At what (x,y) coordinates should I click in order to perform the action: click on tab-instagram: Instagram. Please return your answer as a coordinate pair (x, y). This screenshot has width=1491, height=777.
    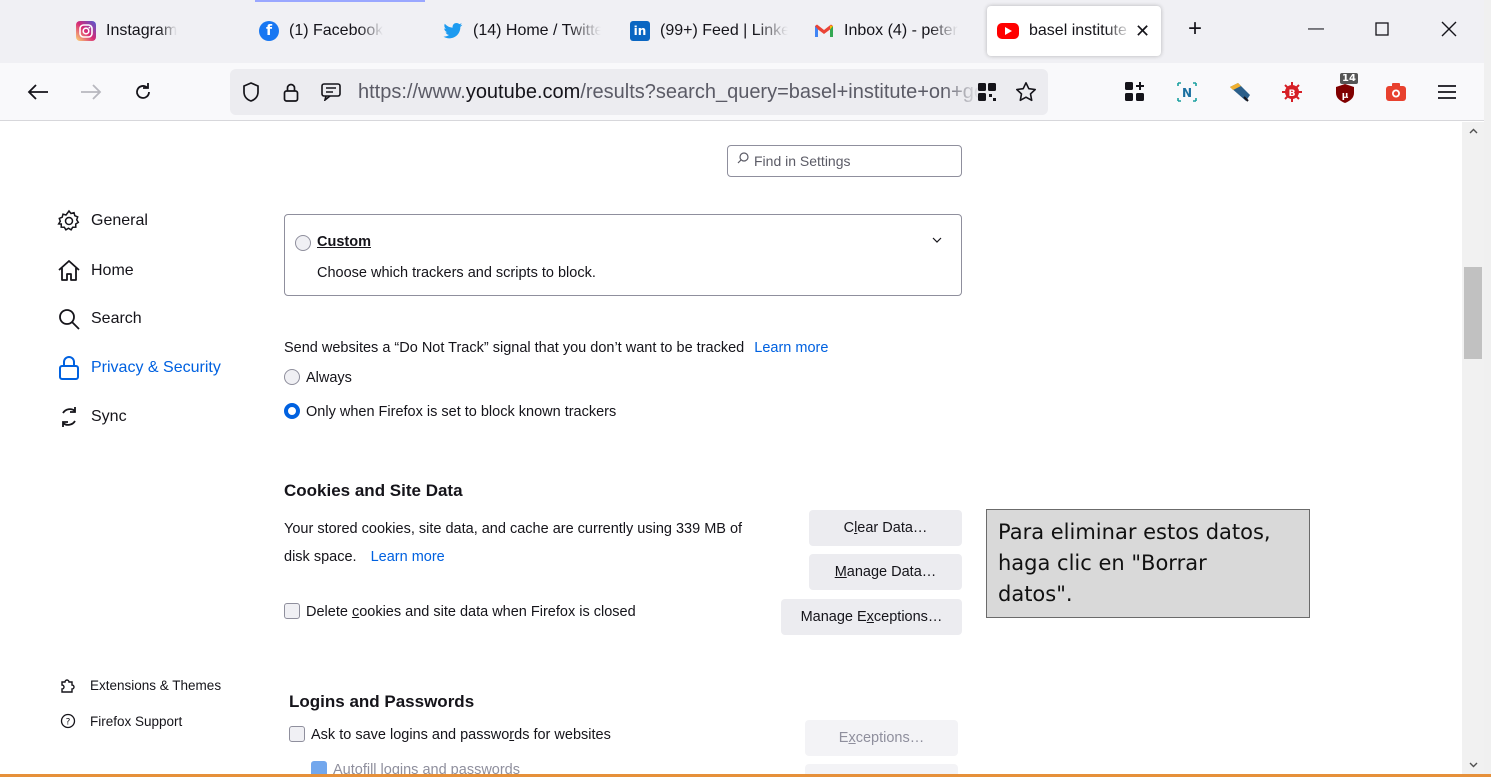
    Looking at the image, I should click on (156, 31).